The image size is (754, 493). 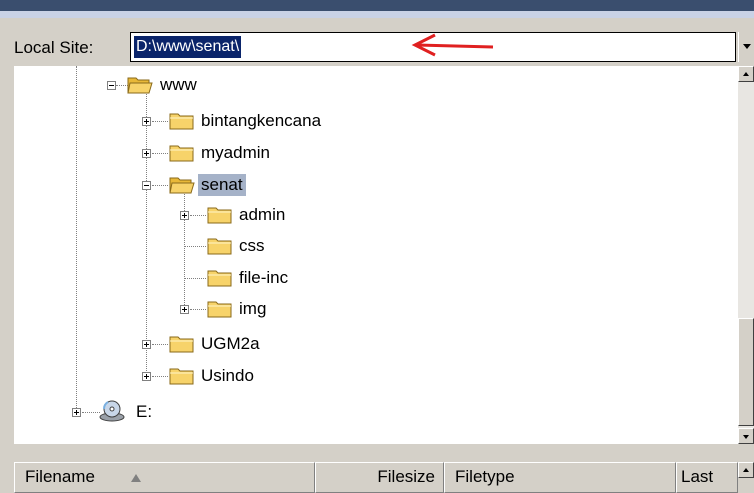 I want to click on tree-item-label: bintangkencana, so click(x=261, y=120).